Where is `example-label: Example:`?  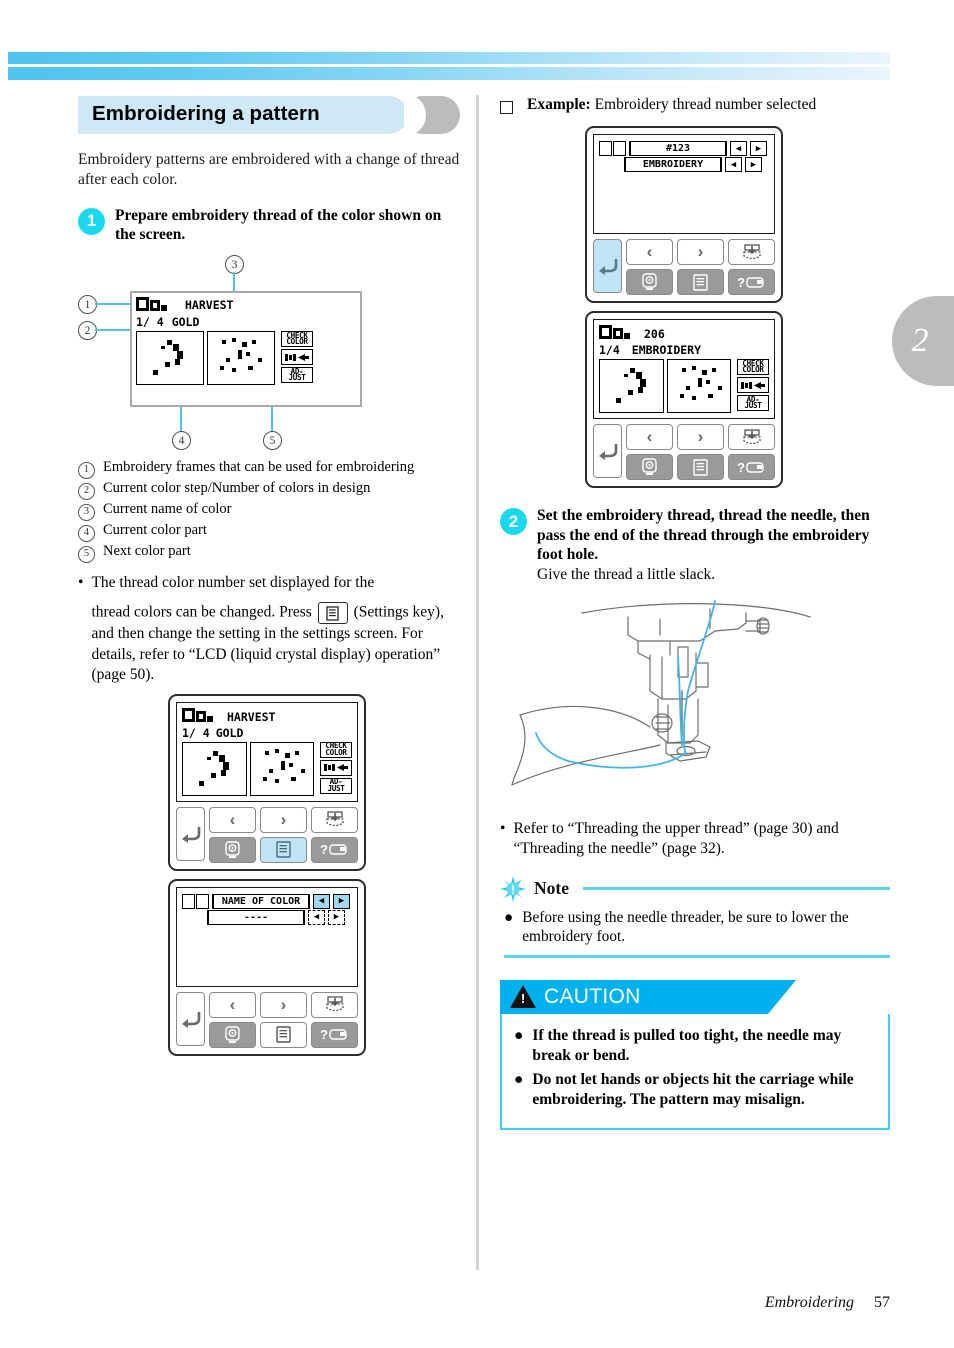
example-label: Example: is located at coordinates (559, 104).